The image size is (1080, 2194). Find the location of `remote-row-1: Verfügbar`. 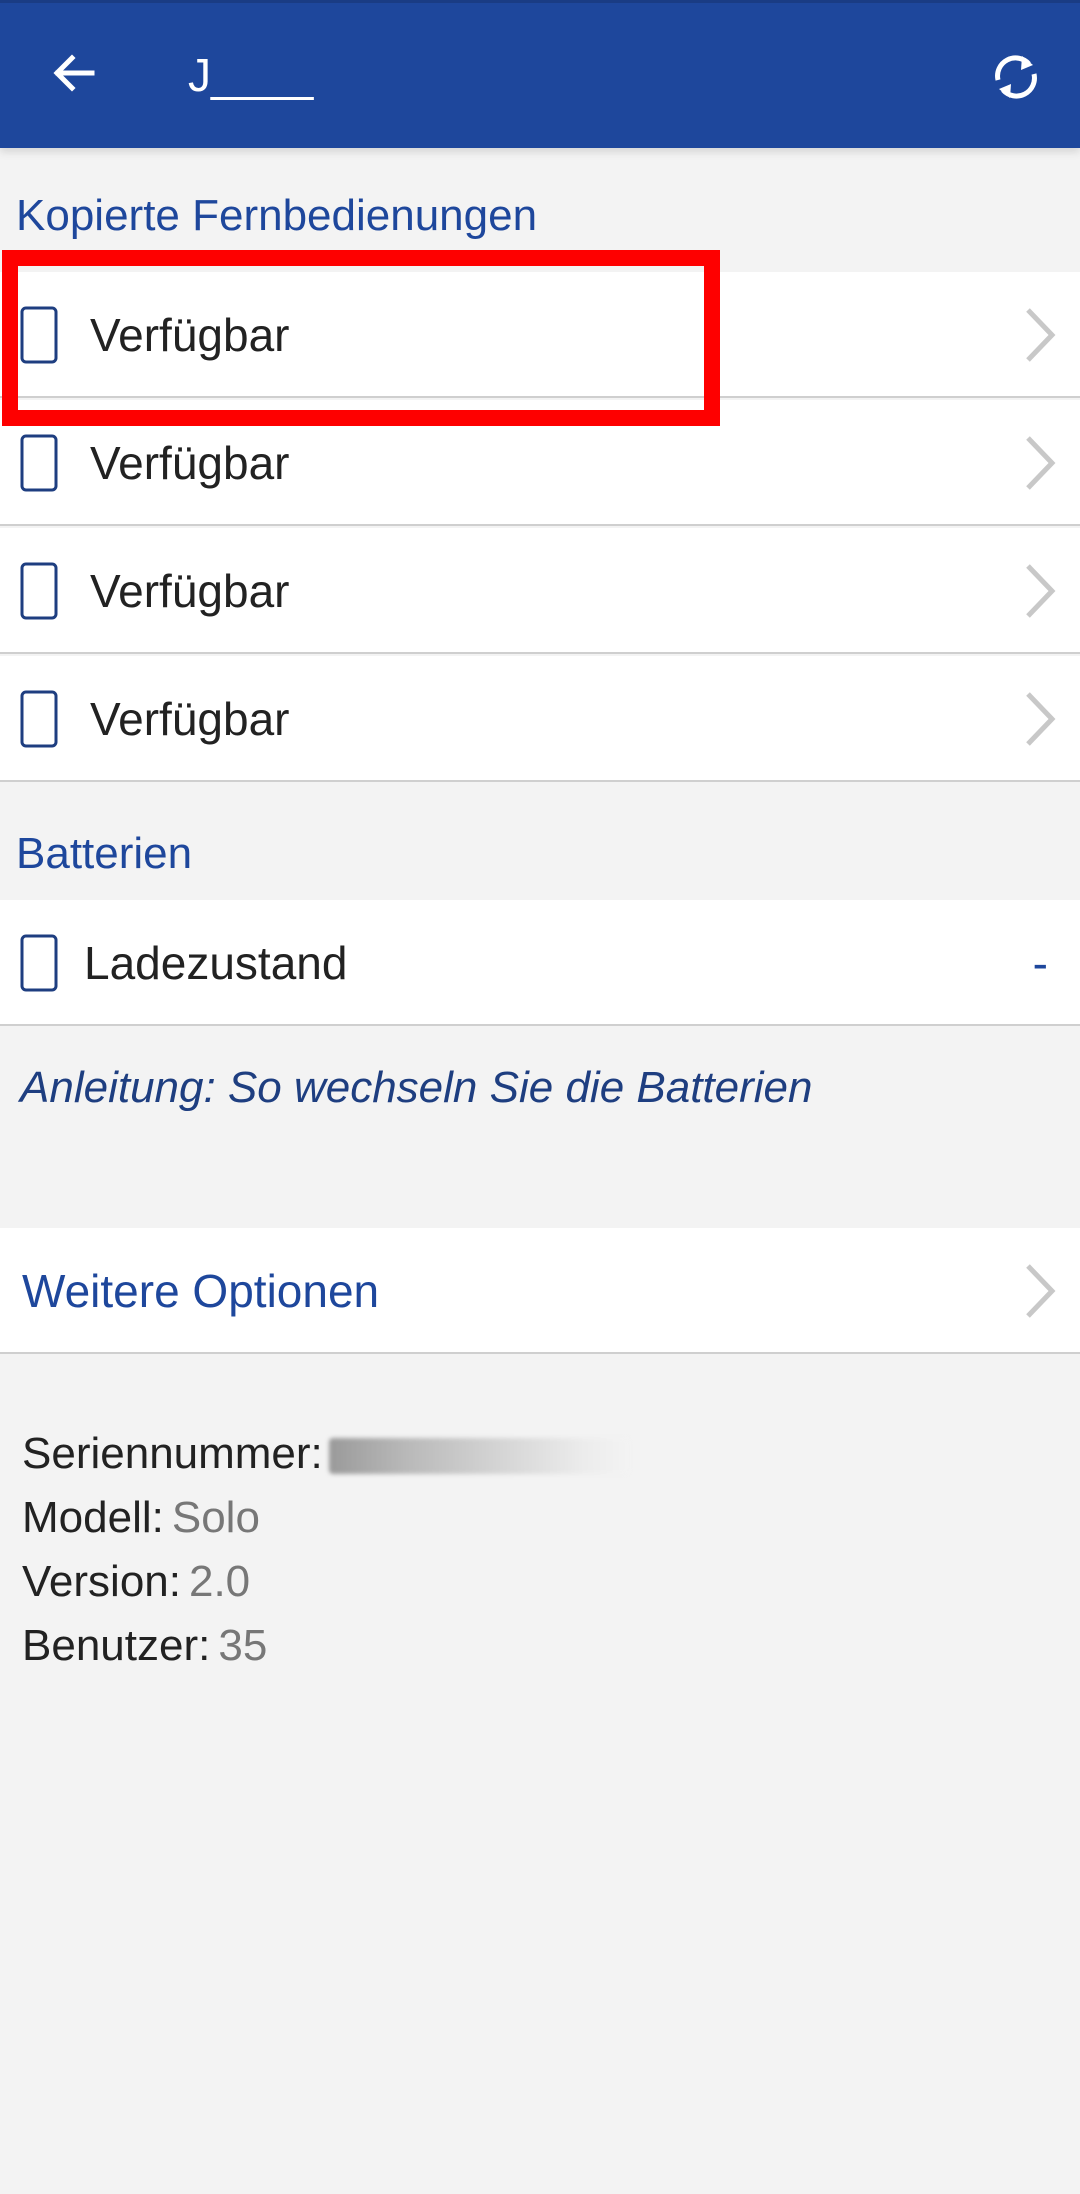

remote-row-1: Verfügbar is located at coordinates (540, 335).